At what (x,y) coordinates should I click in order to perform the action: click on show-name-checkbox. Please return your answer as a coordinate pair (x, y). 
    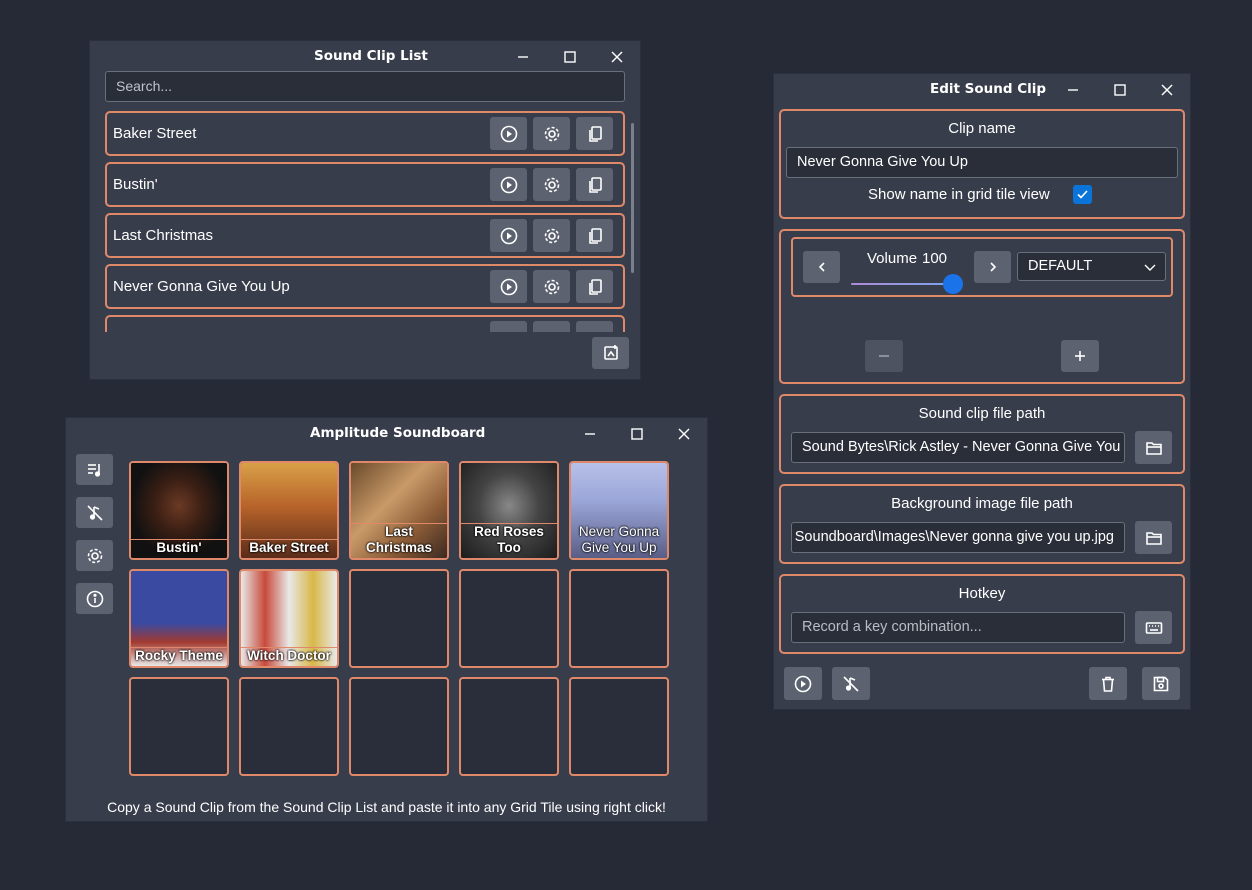
    Looking at the image, I should click on (1082, 194).